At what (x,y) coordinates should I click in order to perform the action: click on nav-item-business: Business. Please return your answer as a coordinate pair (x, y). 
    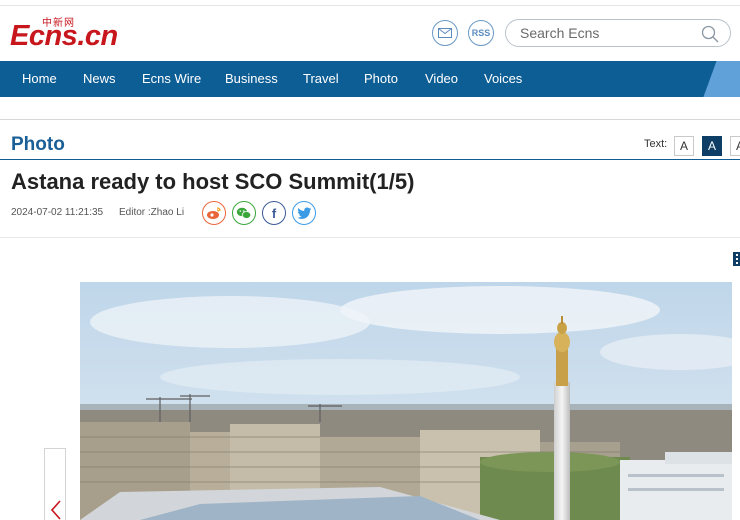
    Looking at the image, I should click on (251, 79).